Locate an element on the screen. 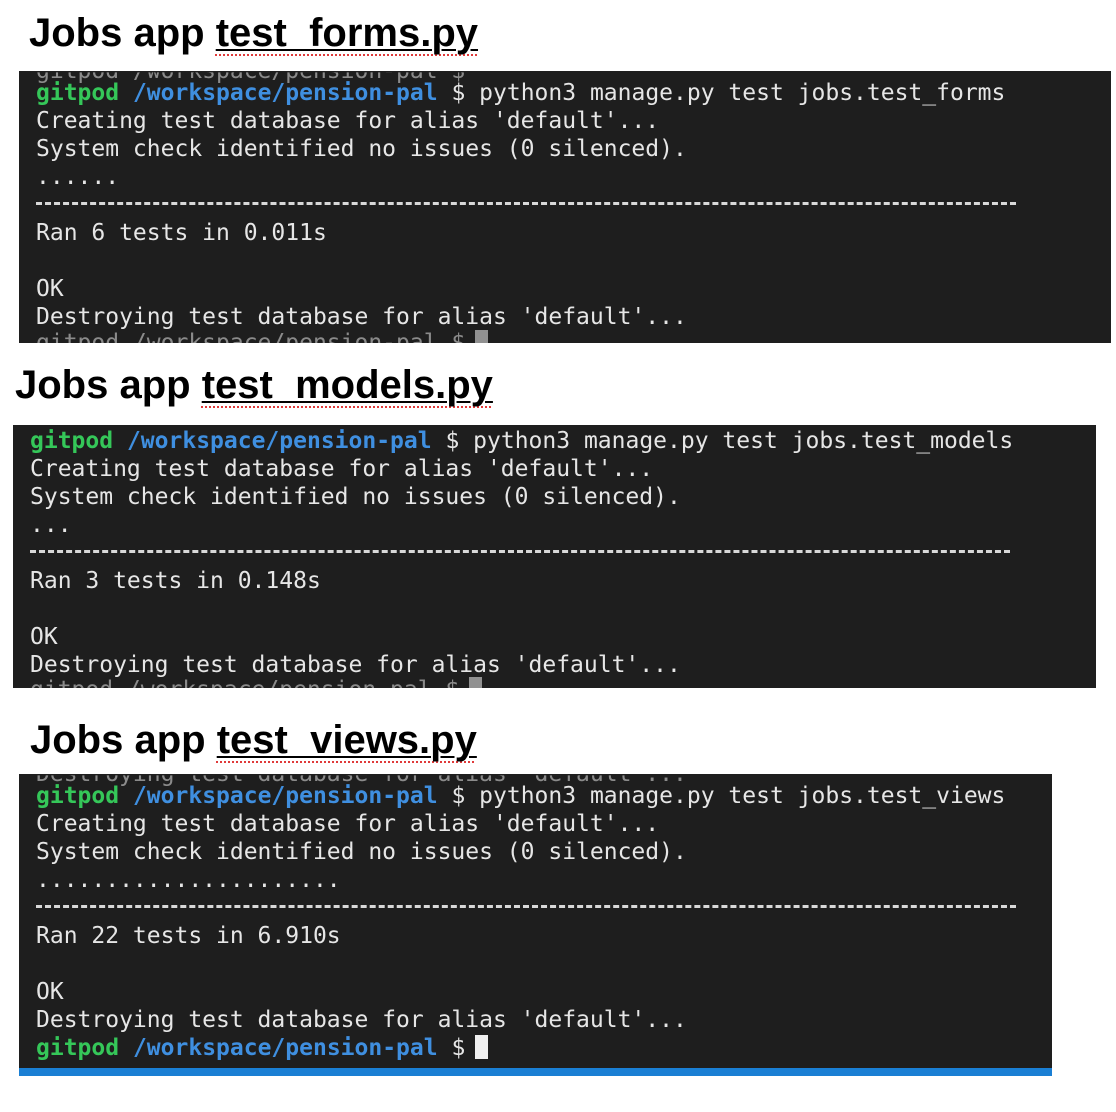 This screenshot has width=1116, height=1112. heading-file: test_forms.py is located at coordinates (347, 33).